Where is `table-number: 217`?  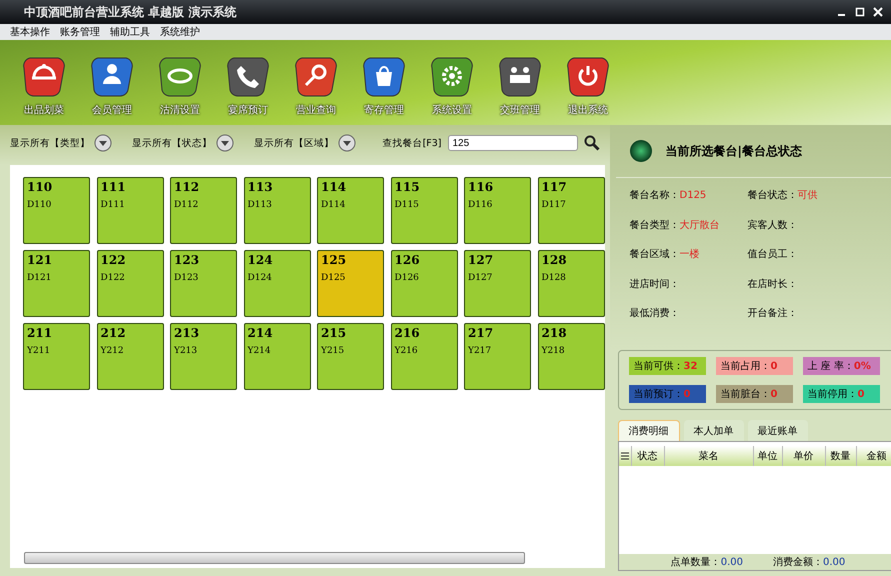
table-number: 217 is located at coordinates (481, 333).